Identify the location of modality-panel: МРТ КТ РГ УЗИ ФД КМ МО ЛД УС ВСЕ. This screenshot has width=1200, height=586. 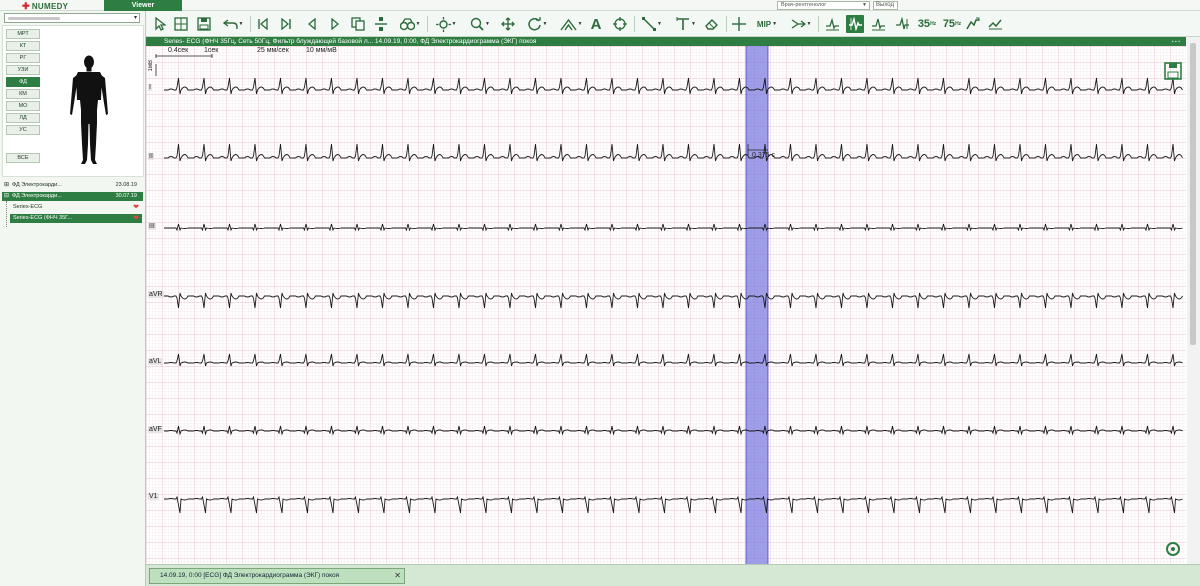
(73, 101).